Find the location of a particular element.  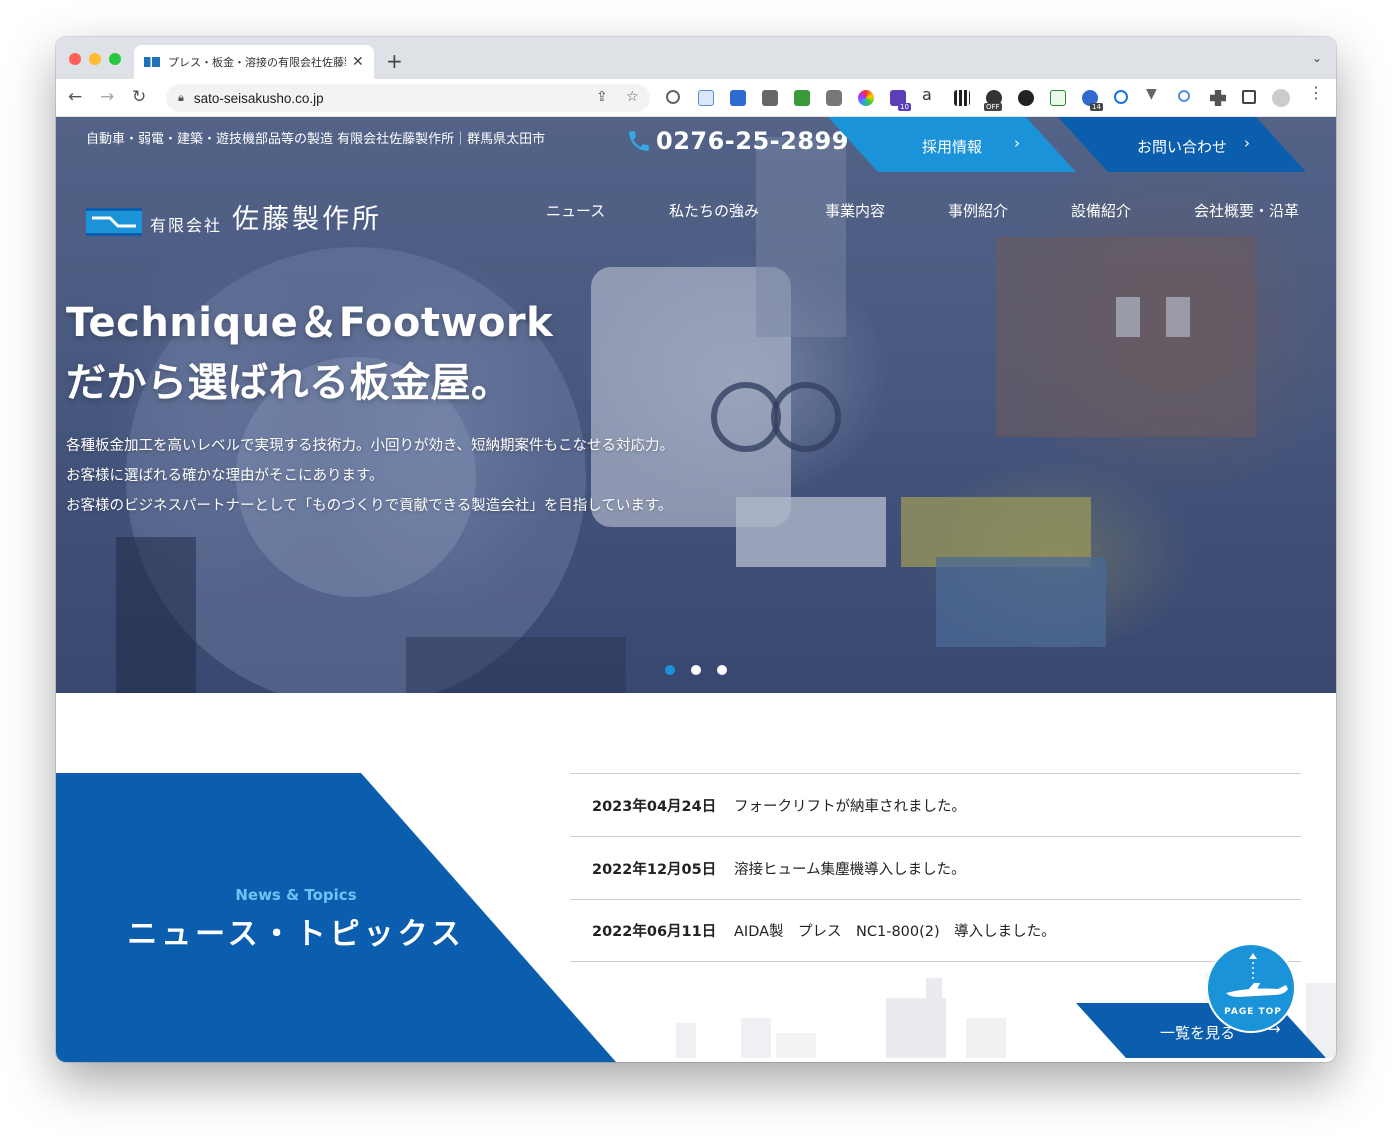

color-picker-extension-icon is located at coordinates (866, 98).